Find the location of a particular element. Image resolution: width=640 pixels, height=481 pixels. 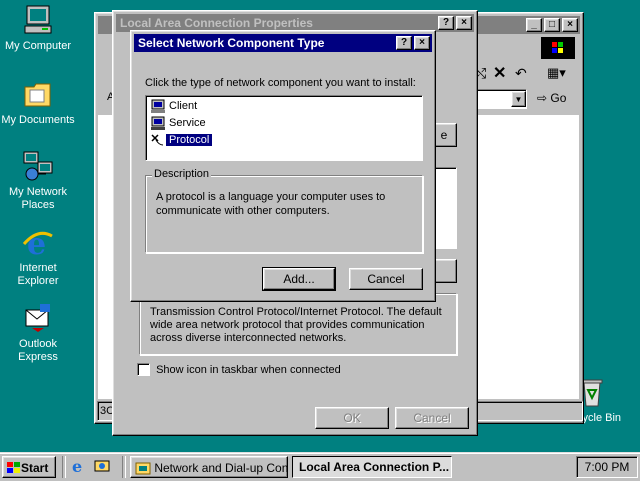

snct-description-legend: Description is located at coordinates (182, 174).